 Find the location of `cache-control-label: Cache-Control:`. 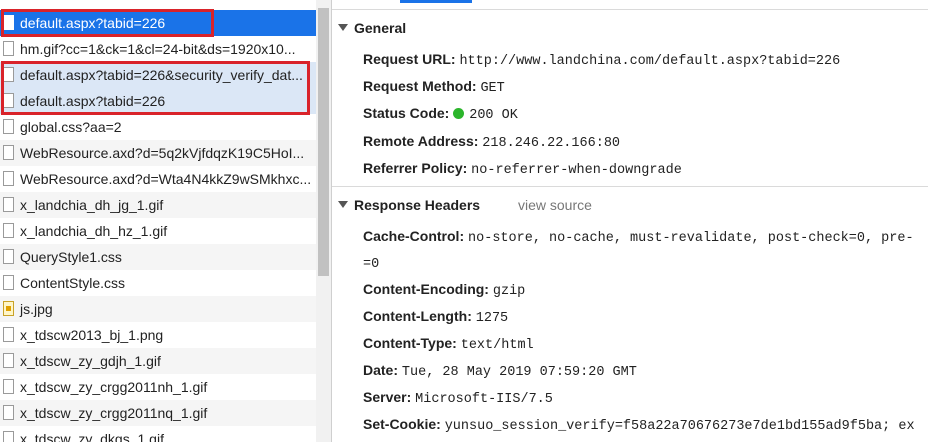

cache-control-label: Cache-Control: is located at coordinates (414, 236).